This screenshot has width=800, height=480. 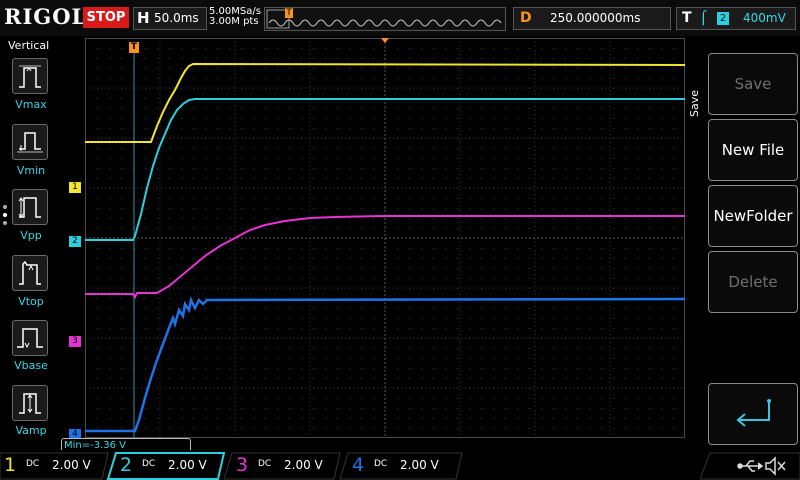 I want to click on rigol-logo: RIGOL, so click(x=46, y=16).